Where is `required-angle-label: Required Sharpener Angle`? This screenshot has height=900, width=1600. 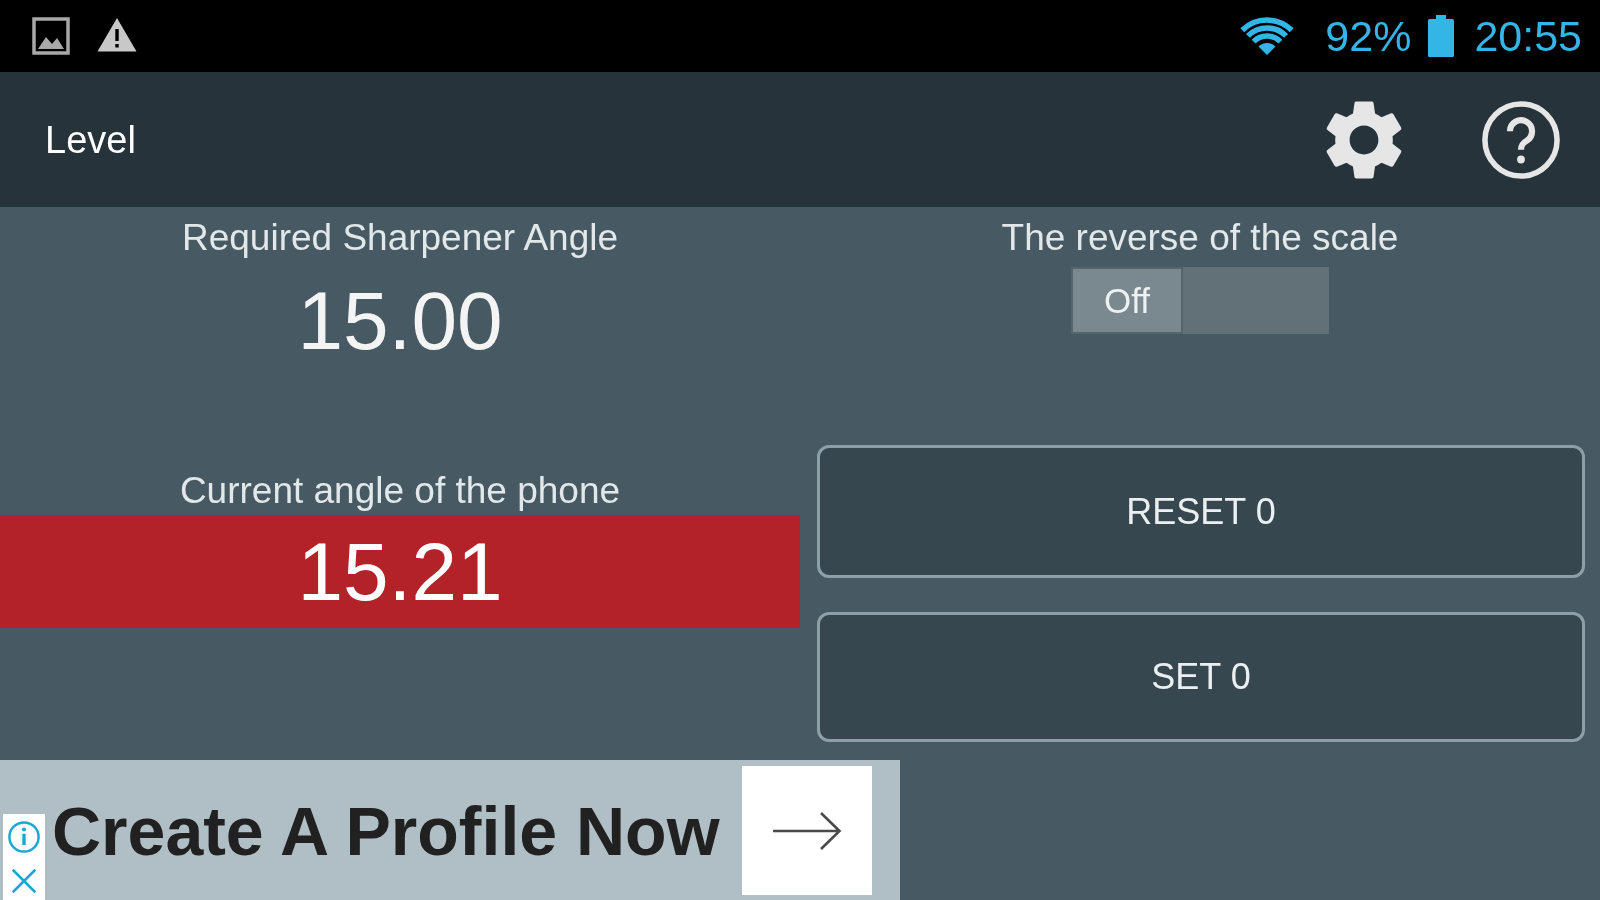 required-angle-label: Required Sharpener Angle is located at coordinates (400, 238).